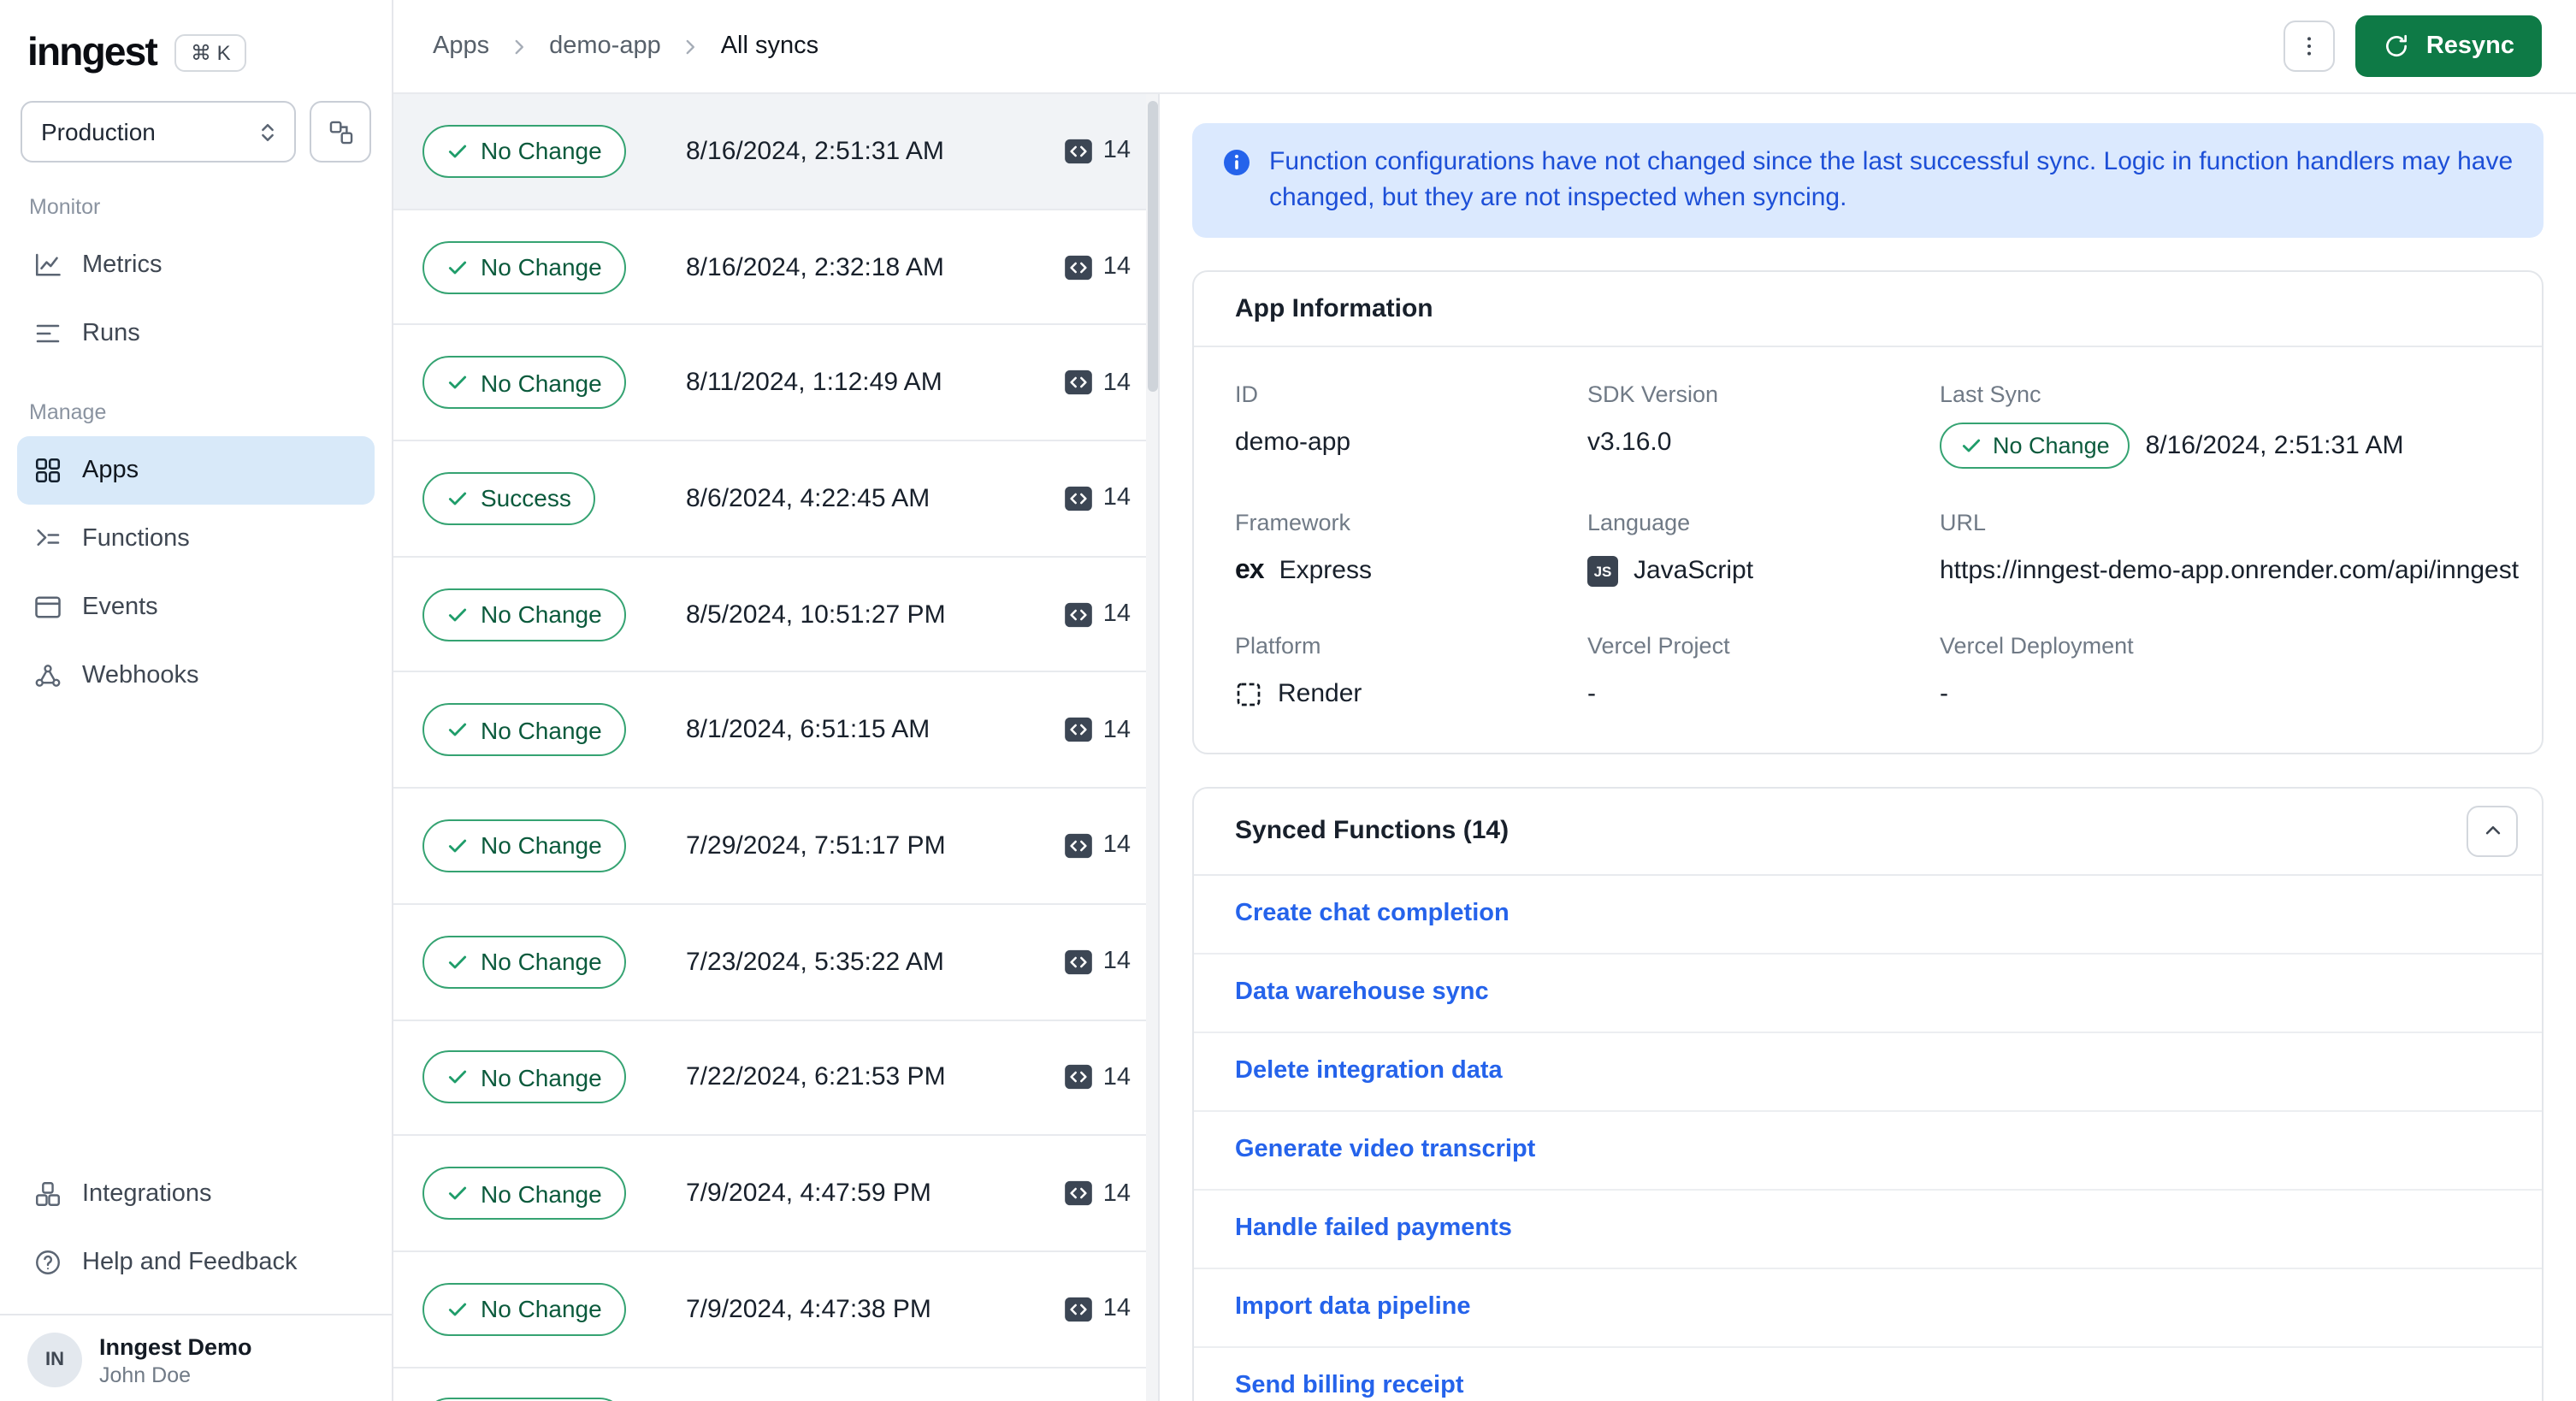 Image resolution: width=2576 pixels, height=1401 pixels. I want to click on sync-row: No Change 8/5/2024, 10:51:27 PM 14, so click(775, 615).